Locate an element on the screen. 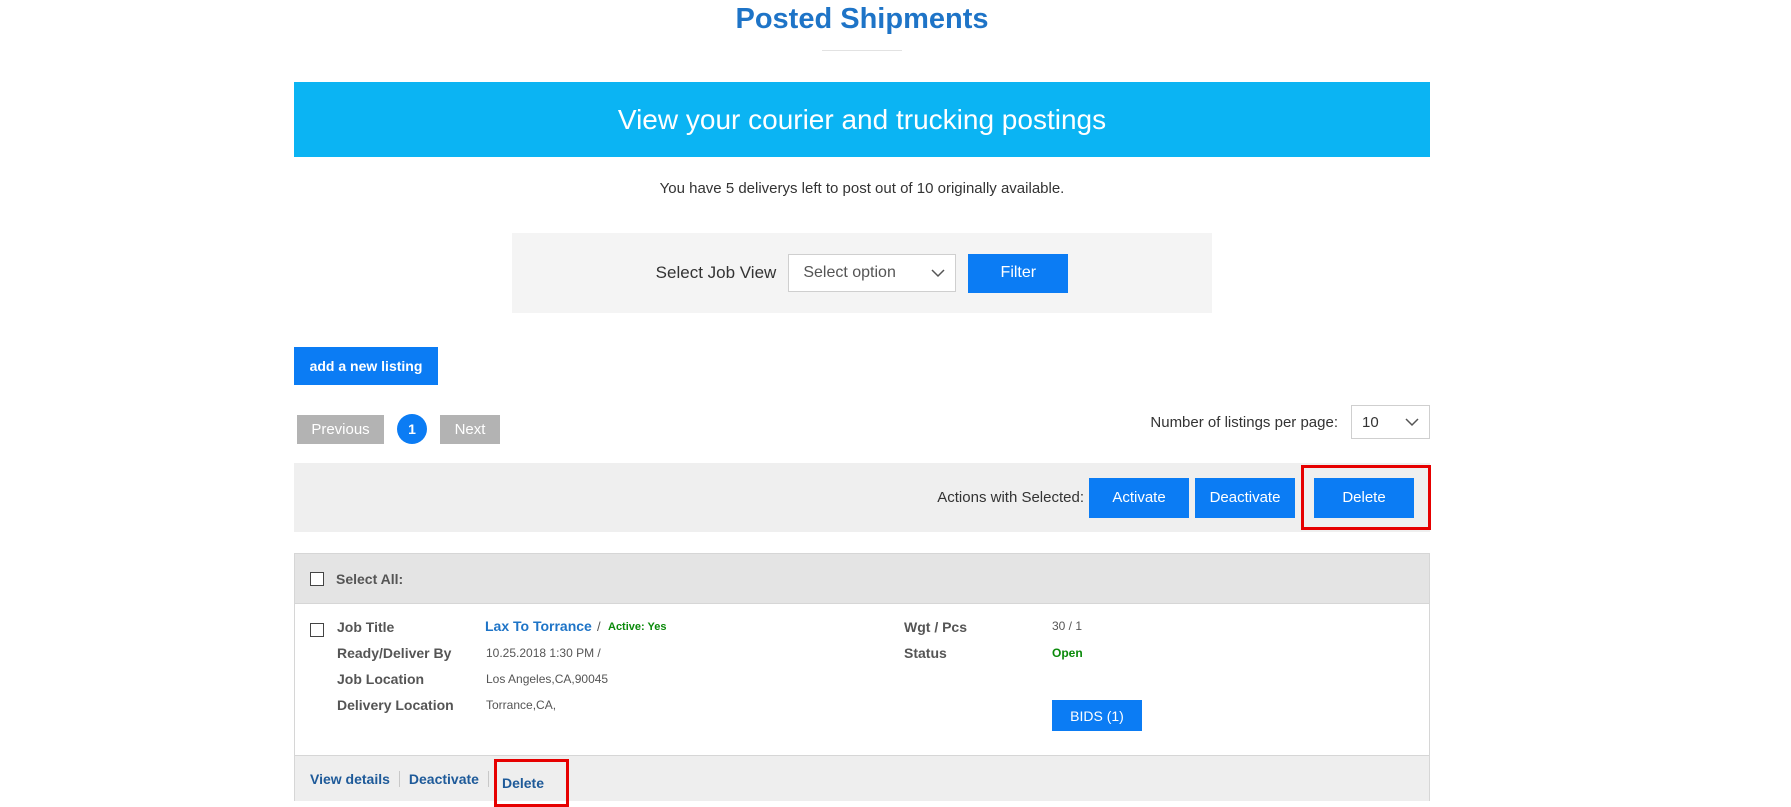  add-listing-button: add a new listing is located at coordinates (366, 366).